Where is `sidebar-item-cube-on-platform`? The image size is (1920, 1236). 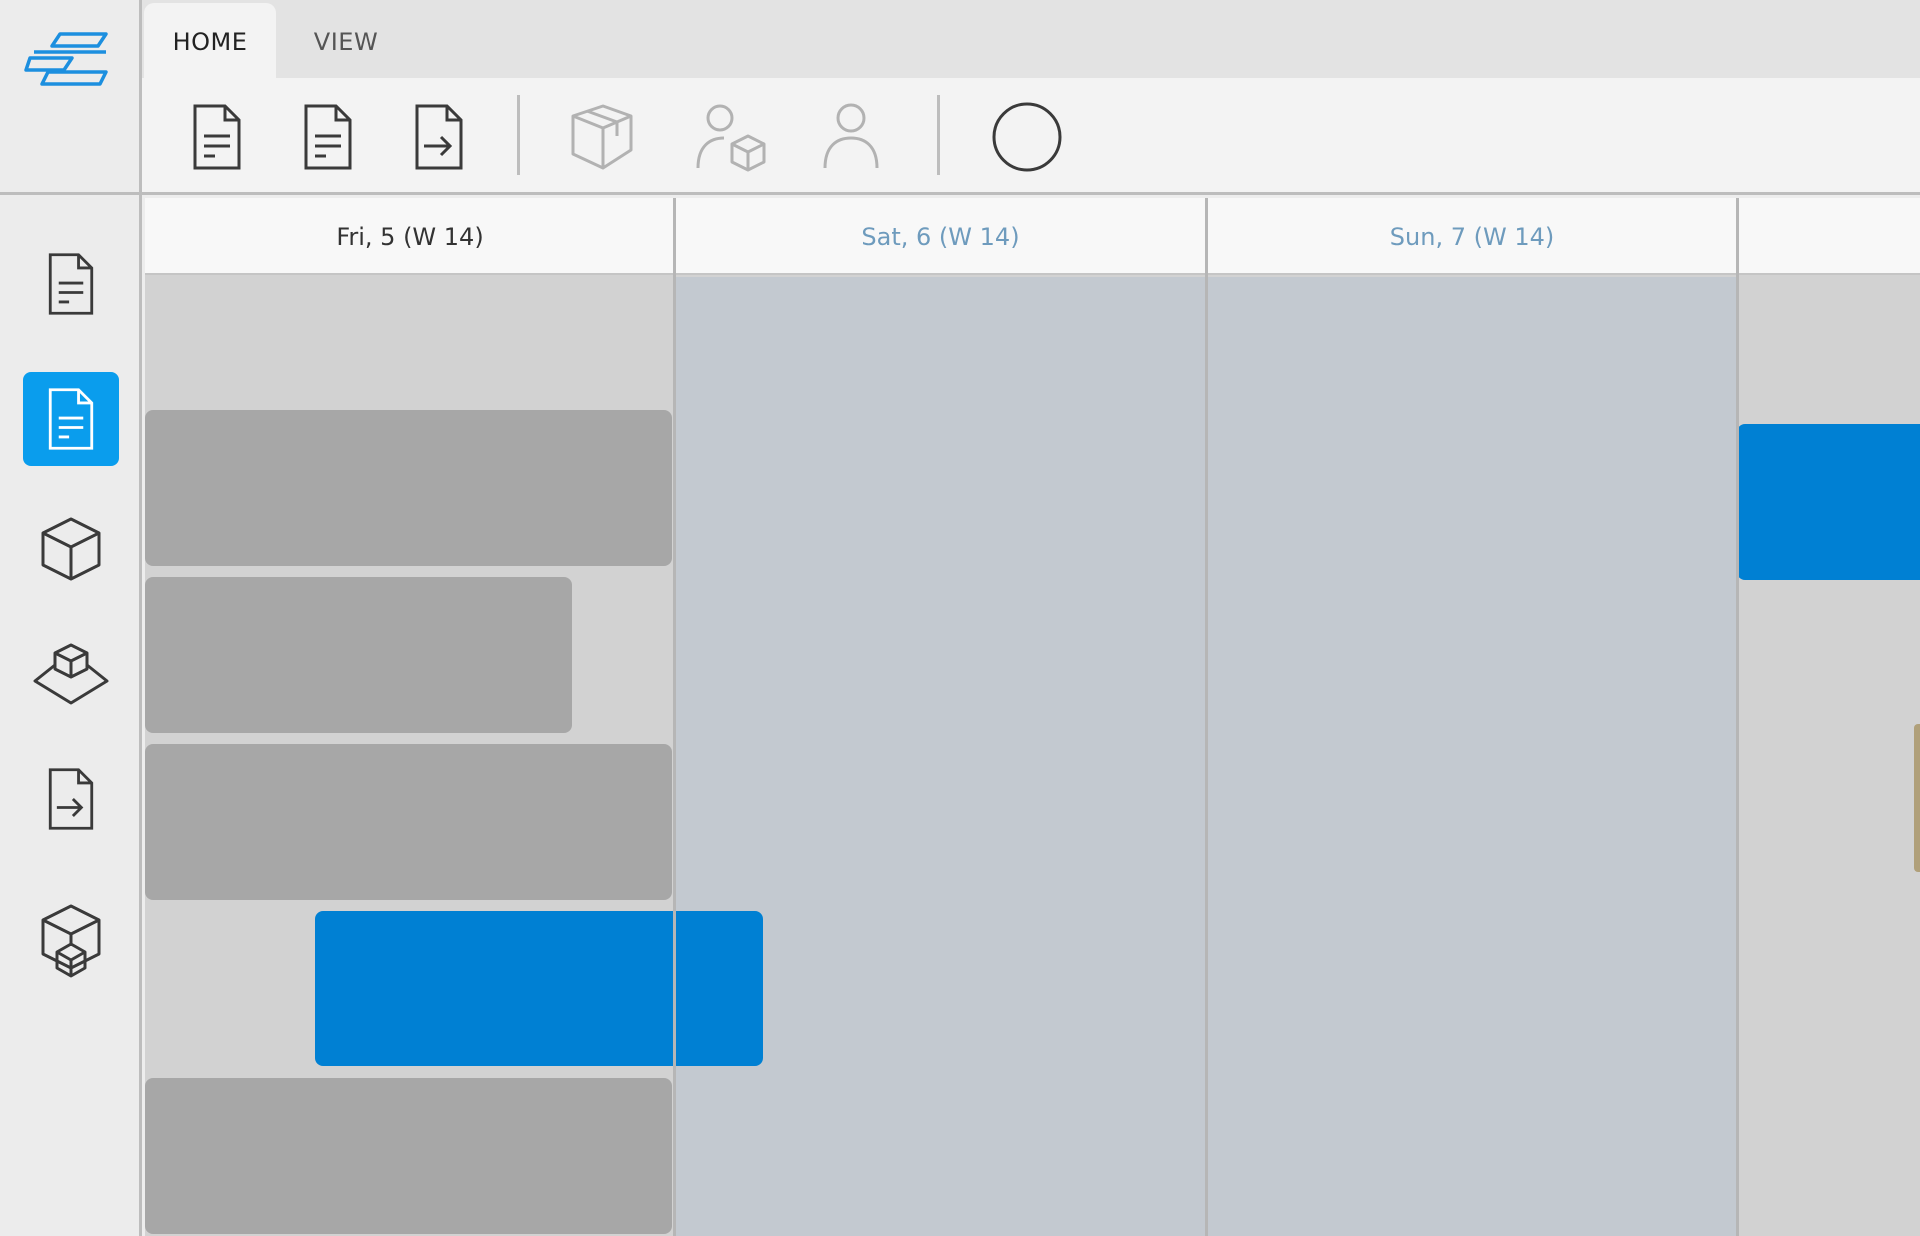 sidebar-item-cube-on-platform is located at coordinates (71, 674).